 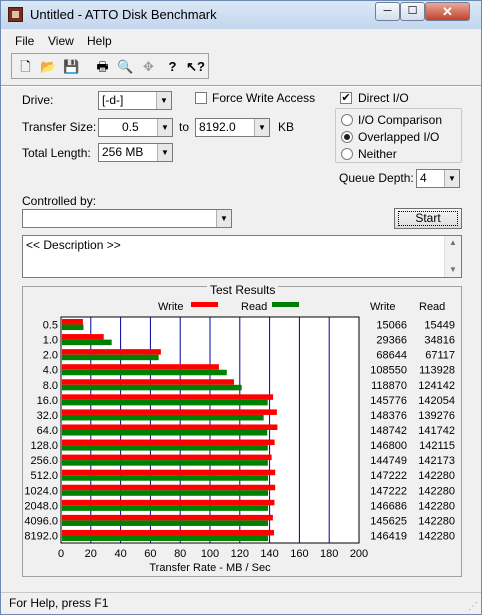 I want to click on radio-io-comparison, so click(x=347, y=120).